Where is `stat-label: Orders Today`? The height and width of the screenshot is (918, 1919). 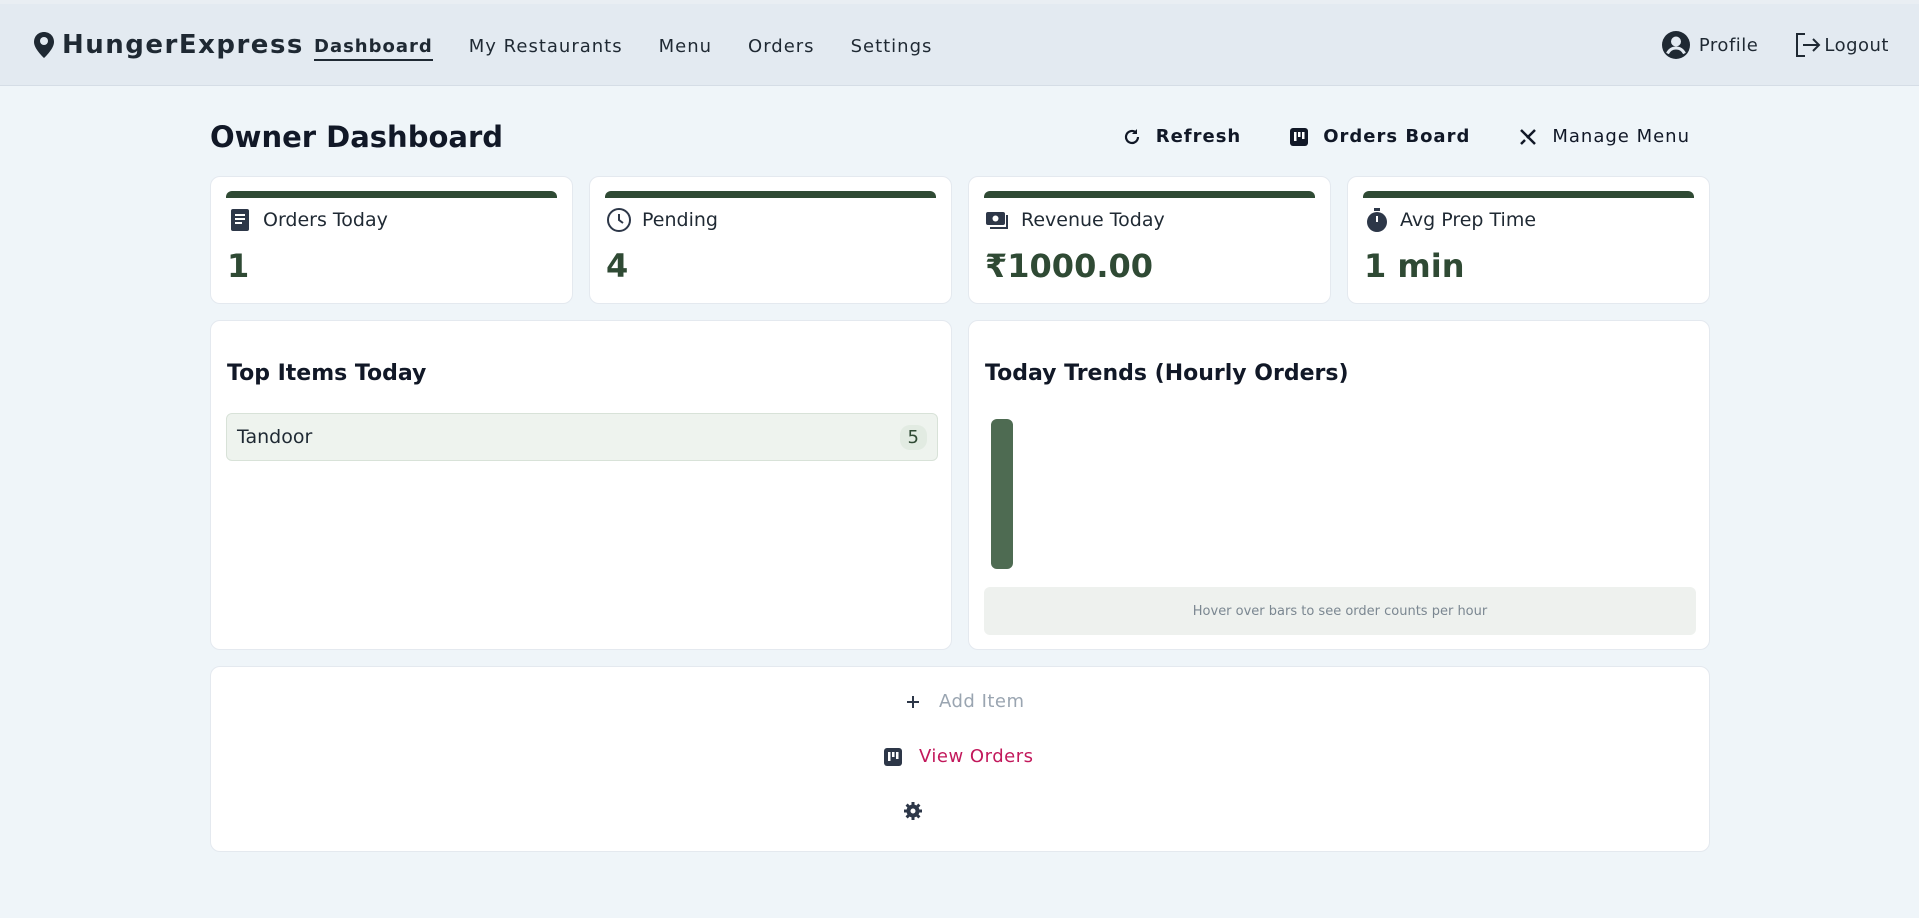
stat-label: Orders Today is located at coordinates (325, 220).